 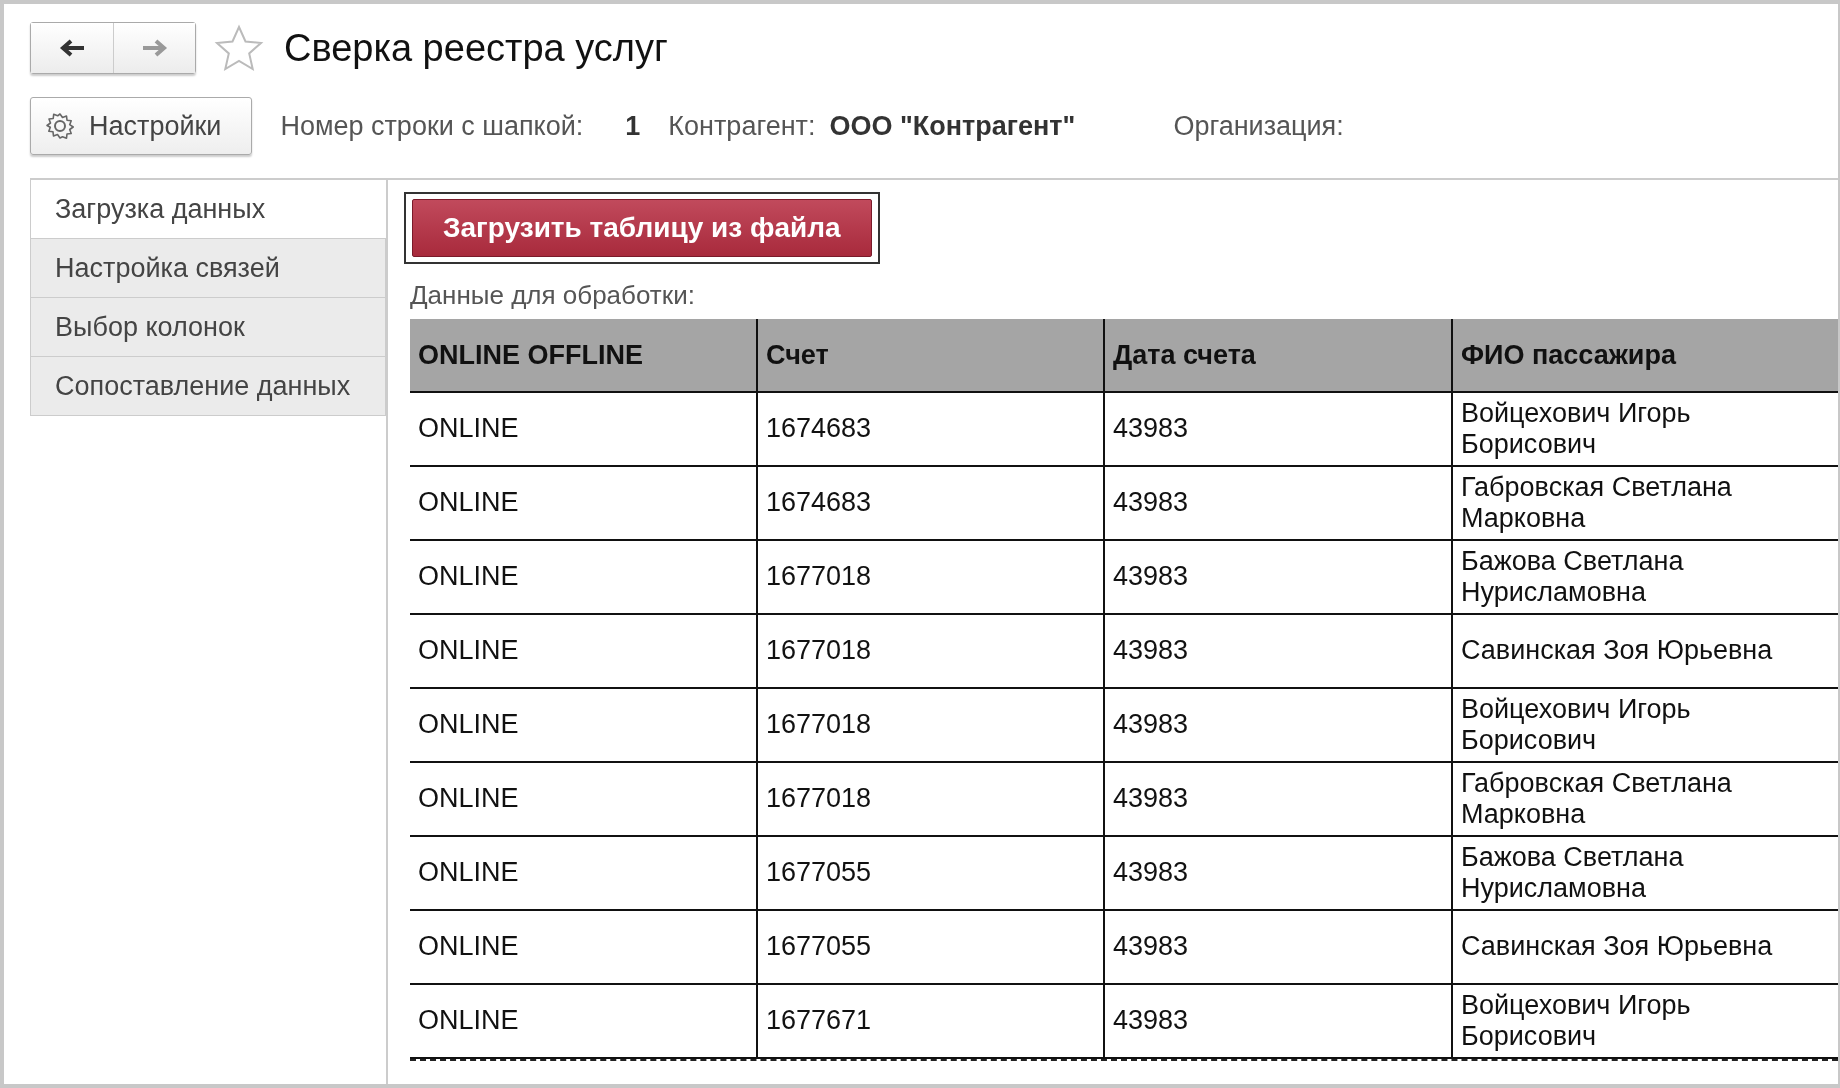 I want to click on settings-button: Настройки, so click(x=141, y=126).